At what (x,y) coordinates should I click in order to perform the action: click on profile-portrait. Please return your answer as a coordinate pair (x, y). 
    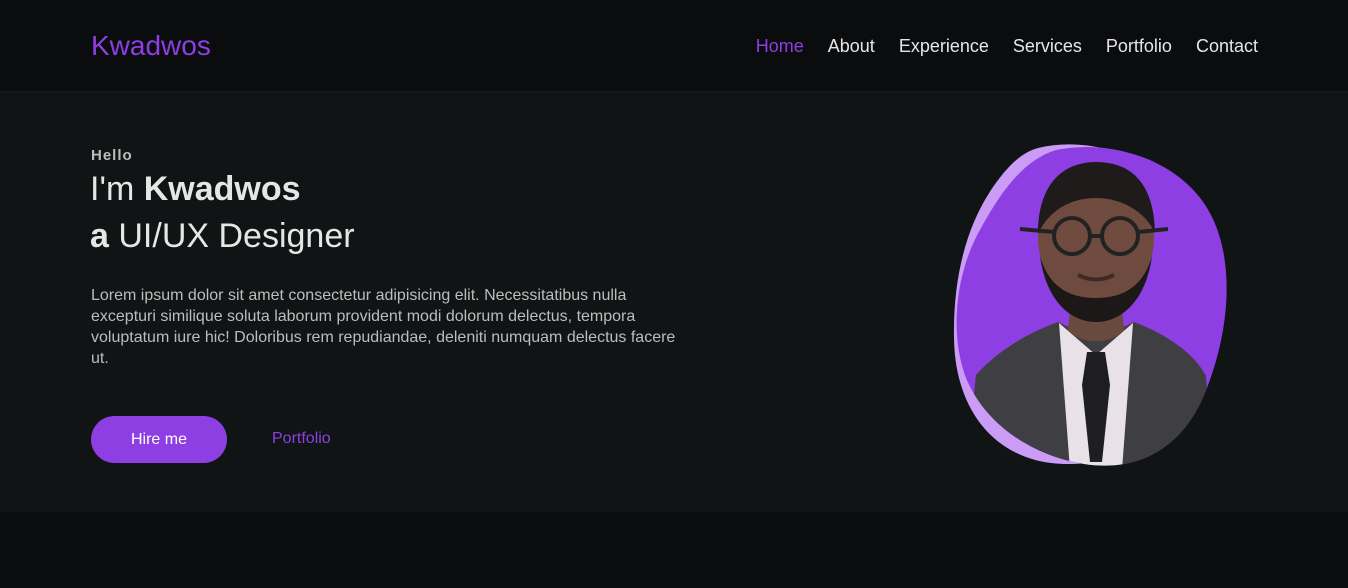
    Looking at the image, I should click on (1090, 305).